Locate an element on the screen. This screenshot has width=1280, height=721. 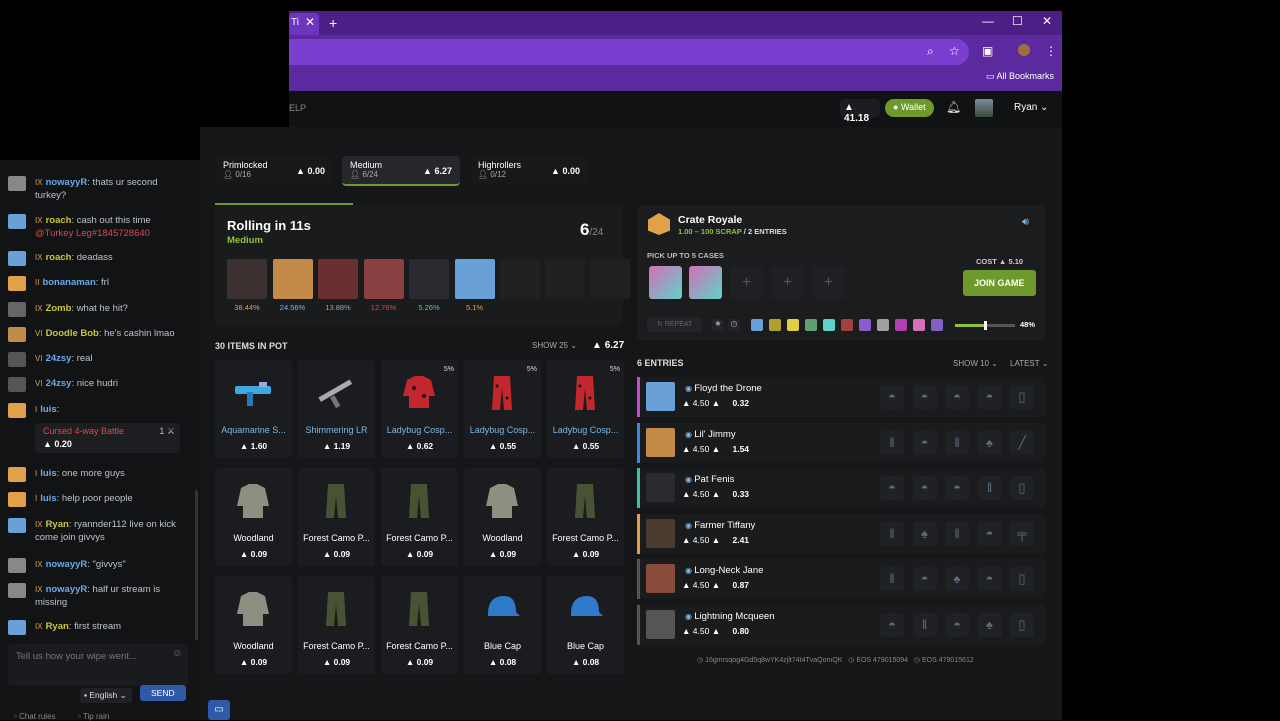
join-game-button: JOIN GAME is located at coordinates (999, 283).